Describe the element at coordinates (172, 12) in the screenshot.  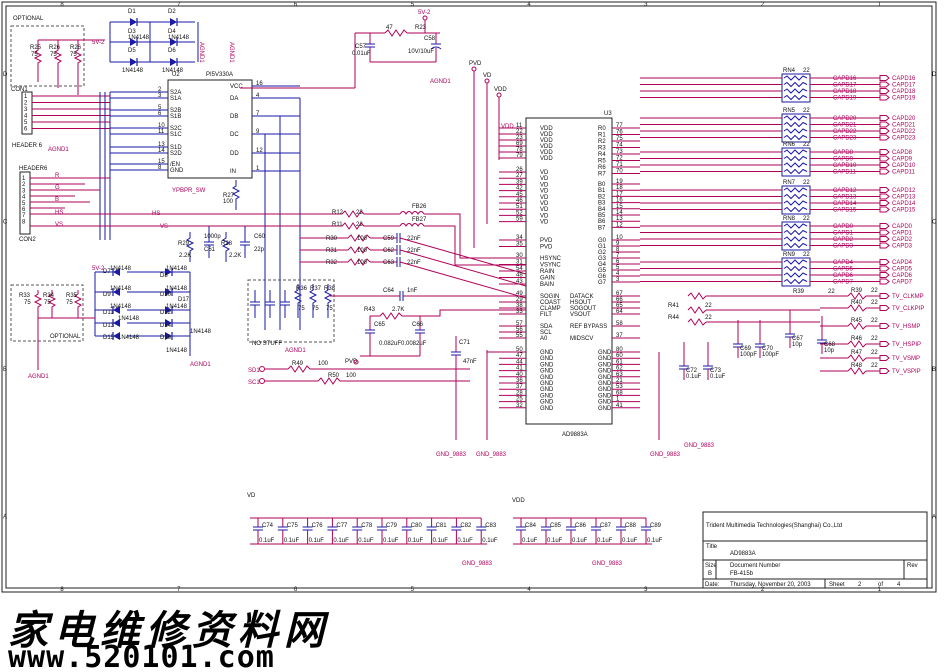
I see `svg-text: D2` at that location.